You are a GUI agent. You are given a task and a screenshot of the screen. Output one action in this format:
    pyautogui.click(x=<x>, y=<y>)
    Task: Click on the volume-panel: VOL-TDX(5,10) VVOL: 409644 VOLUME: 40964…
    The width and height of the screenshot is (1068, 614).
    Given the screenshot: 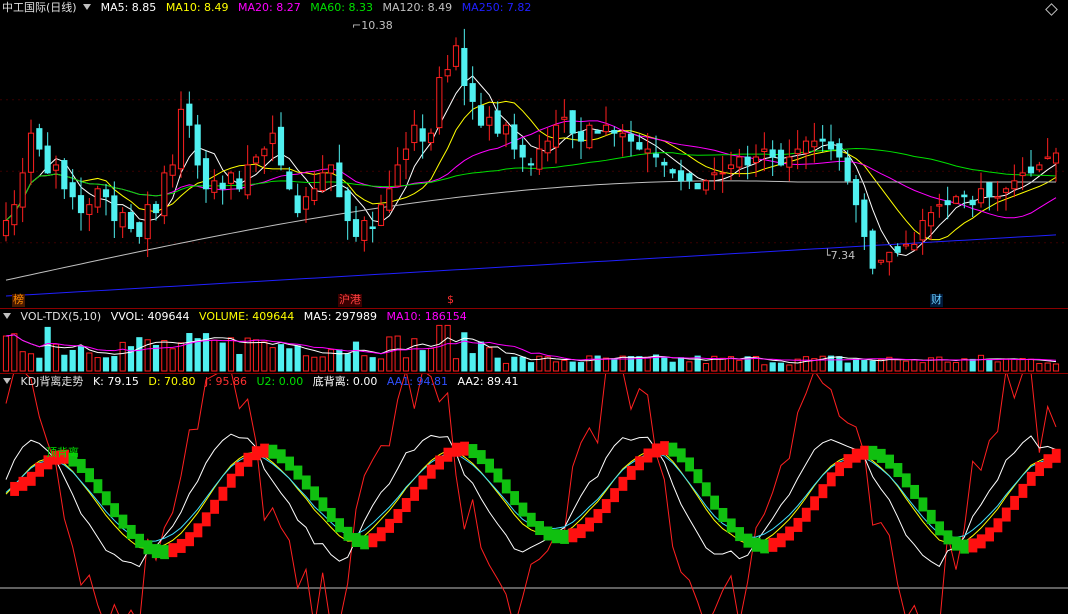 What is the action you would take?
    pyautogui.click(x=534, y=341)
    